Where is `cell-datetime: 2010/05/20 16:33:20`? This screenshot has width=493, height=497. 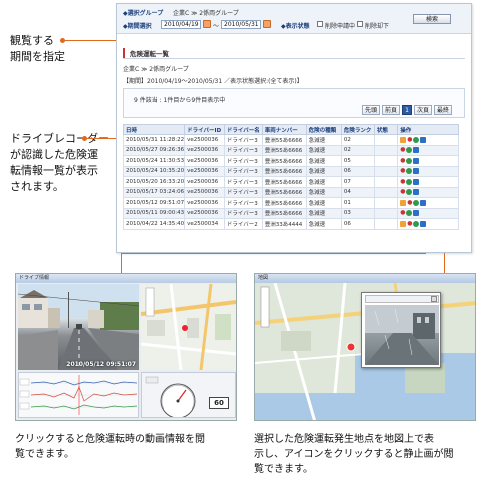 cell-datetime: 2010/05/20 16:33:20 is located at coordinates (154, 182).